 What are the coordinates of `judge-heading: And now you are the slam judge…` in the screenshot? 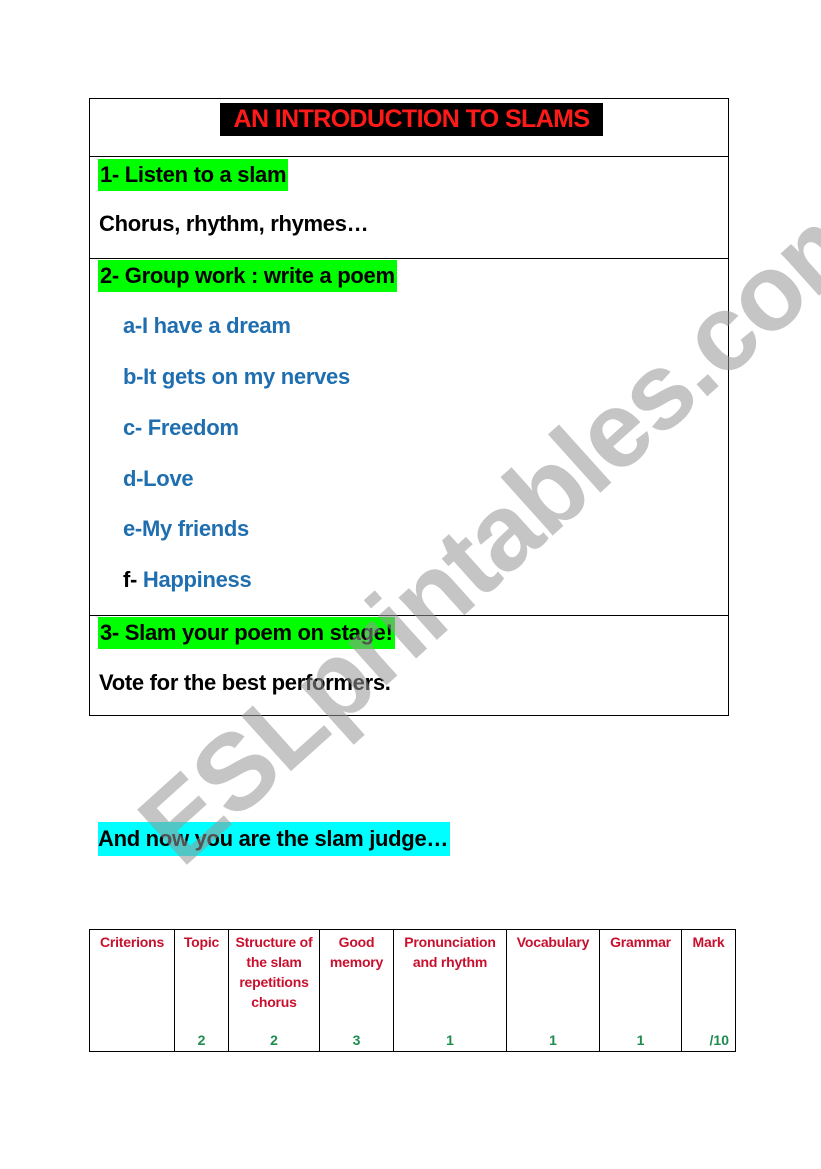 It's located at (274, 839).